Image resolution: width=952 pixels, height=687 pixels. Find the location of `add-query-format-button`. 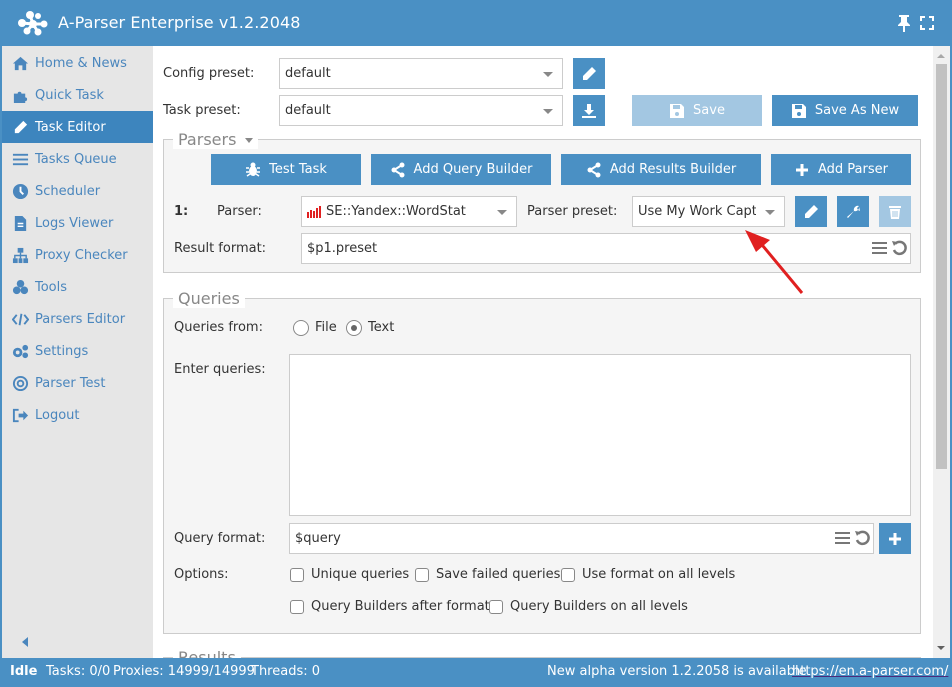

add-query-format-button is located at coordinates (895, 538).